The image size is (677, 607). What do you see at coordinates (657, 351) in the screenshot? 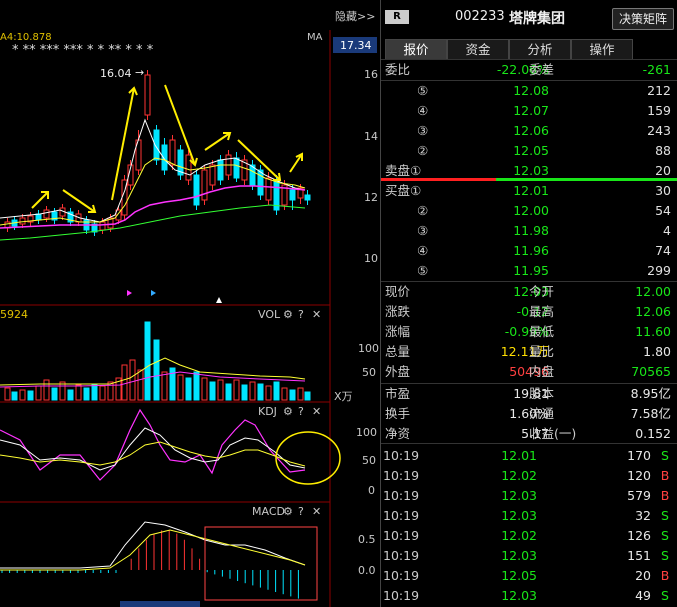
I see `quote-value-2: 1.80` at bounding box center [657, 351].